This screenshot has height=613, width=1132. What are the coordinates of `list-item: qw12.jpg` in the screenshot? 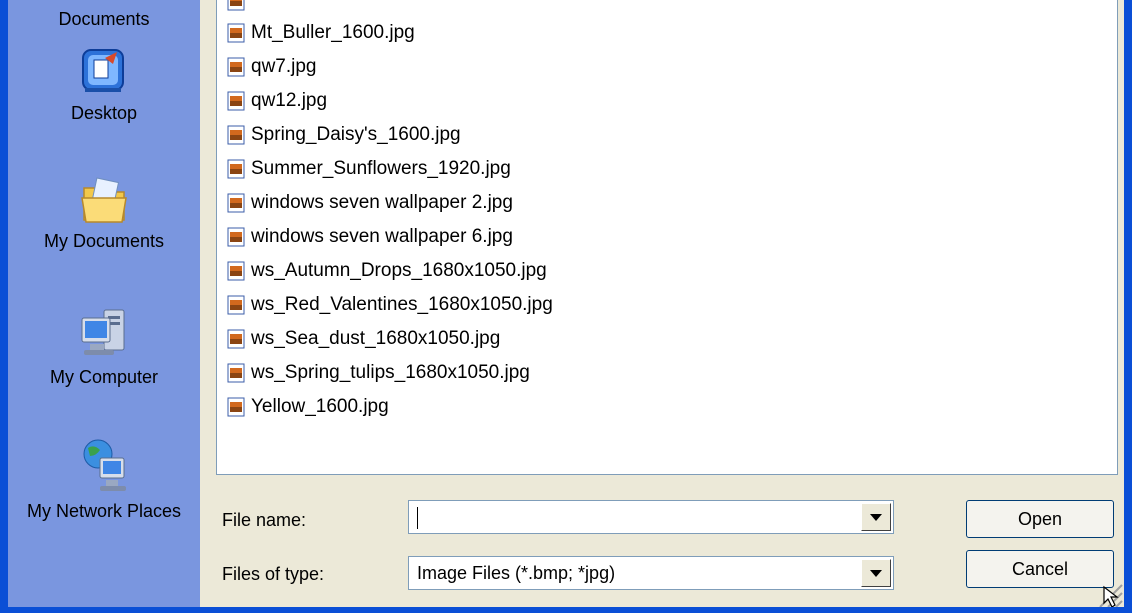 It's located at (277, 101).